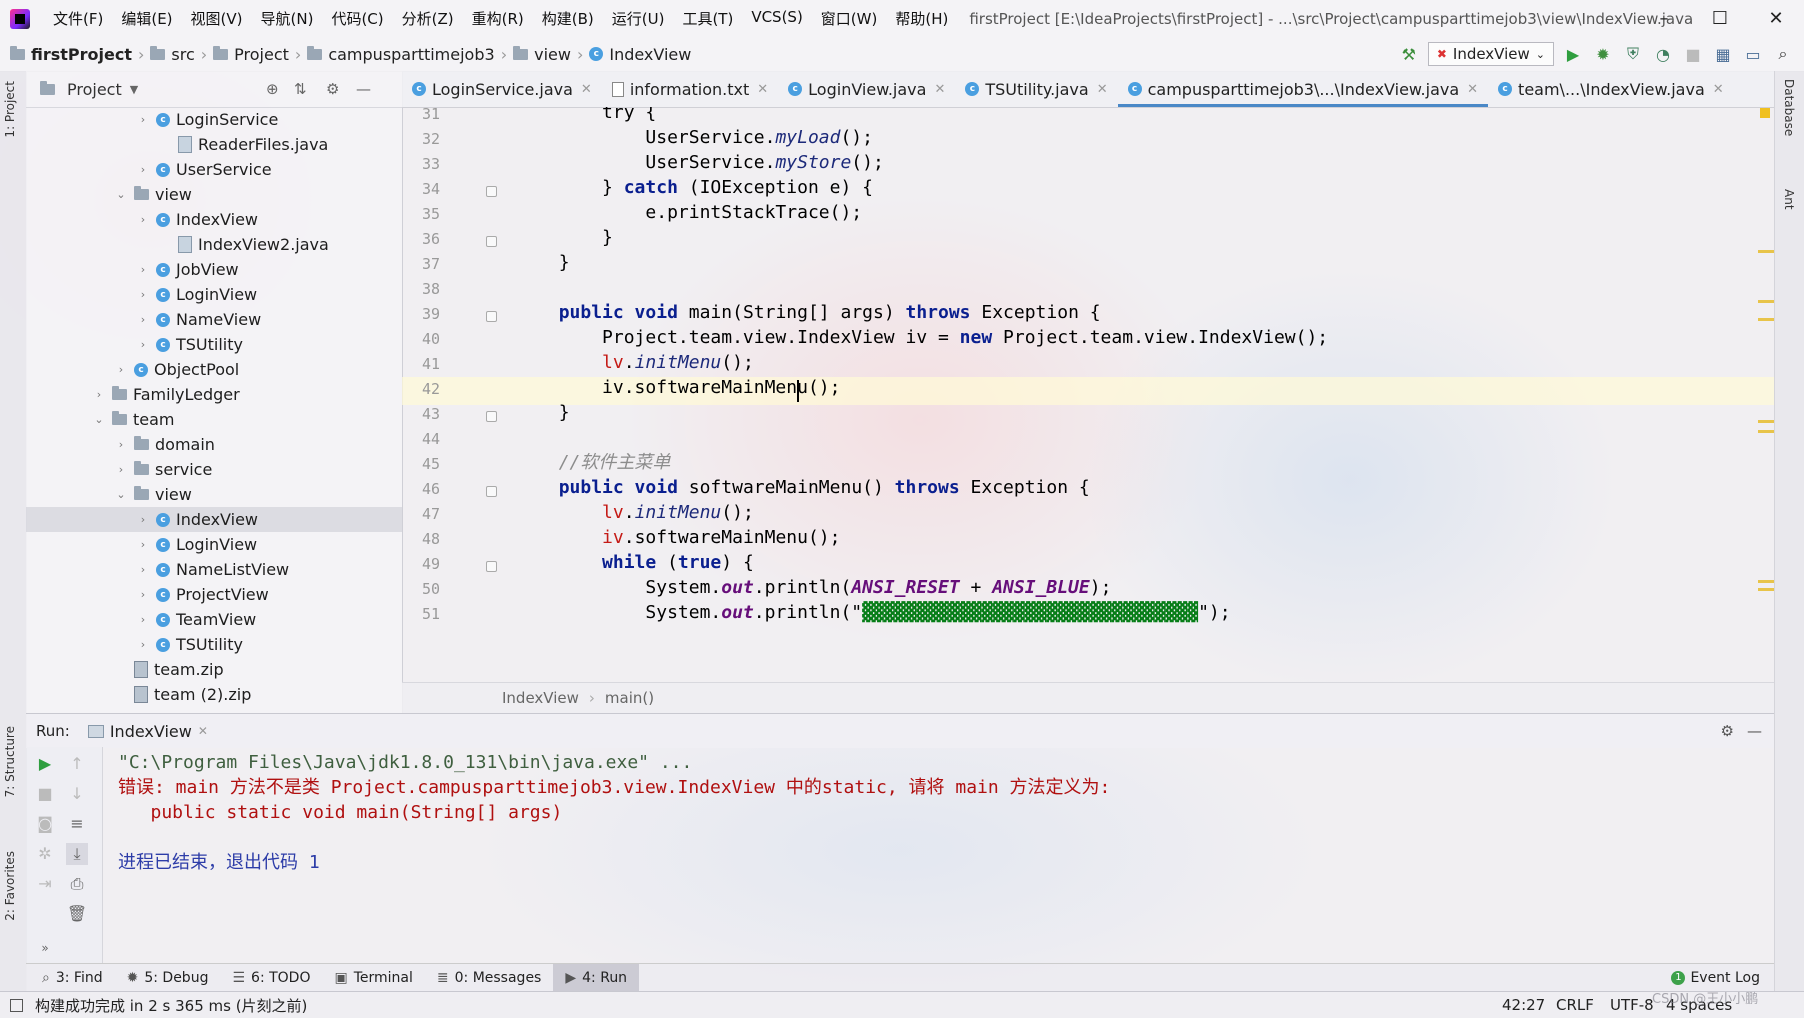 Image resolution: width=1804 pixels, height=1018 pixels. Describe the element at coordinates (204, 169) in the screenshot. I see `tree-item: › c UserService` at that location.